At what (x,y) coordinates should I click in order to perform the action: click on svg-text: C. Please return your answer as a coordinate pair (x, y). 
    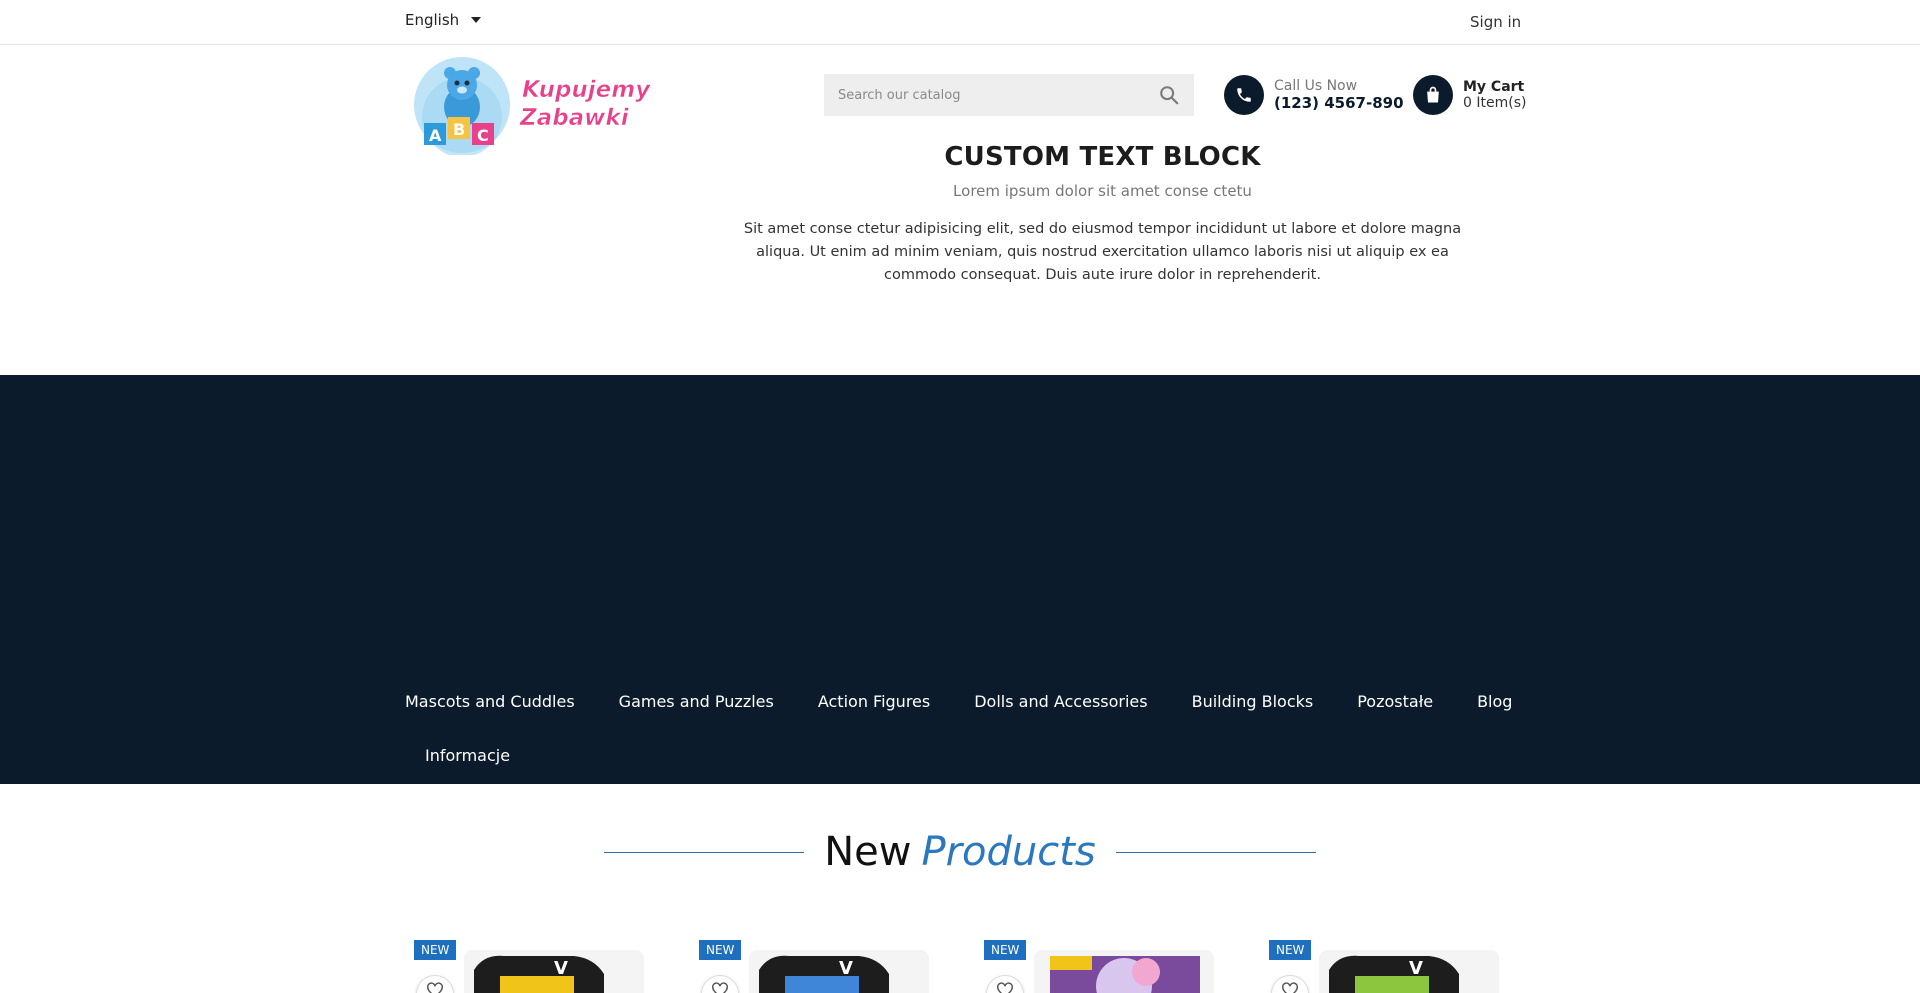
    Looking at the image, I should click on (483, 135).